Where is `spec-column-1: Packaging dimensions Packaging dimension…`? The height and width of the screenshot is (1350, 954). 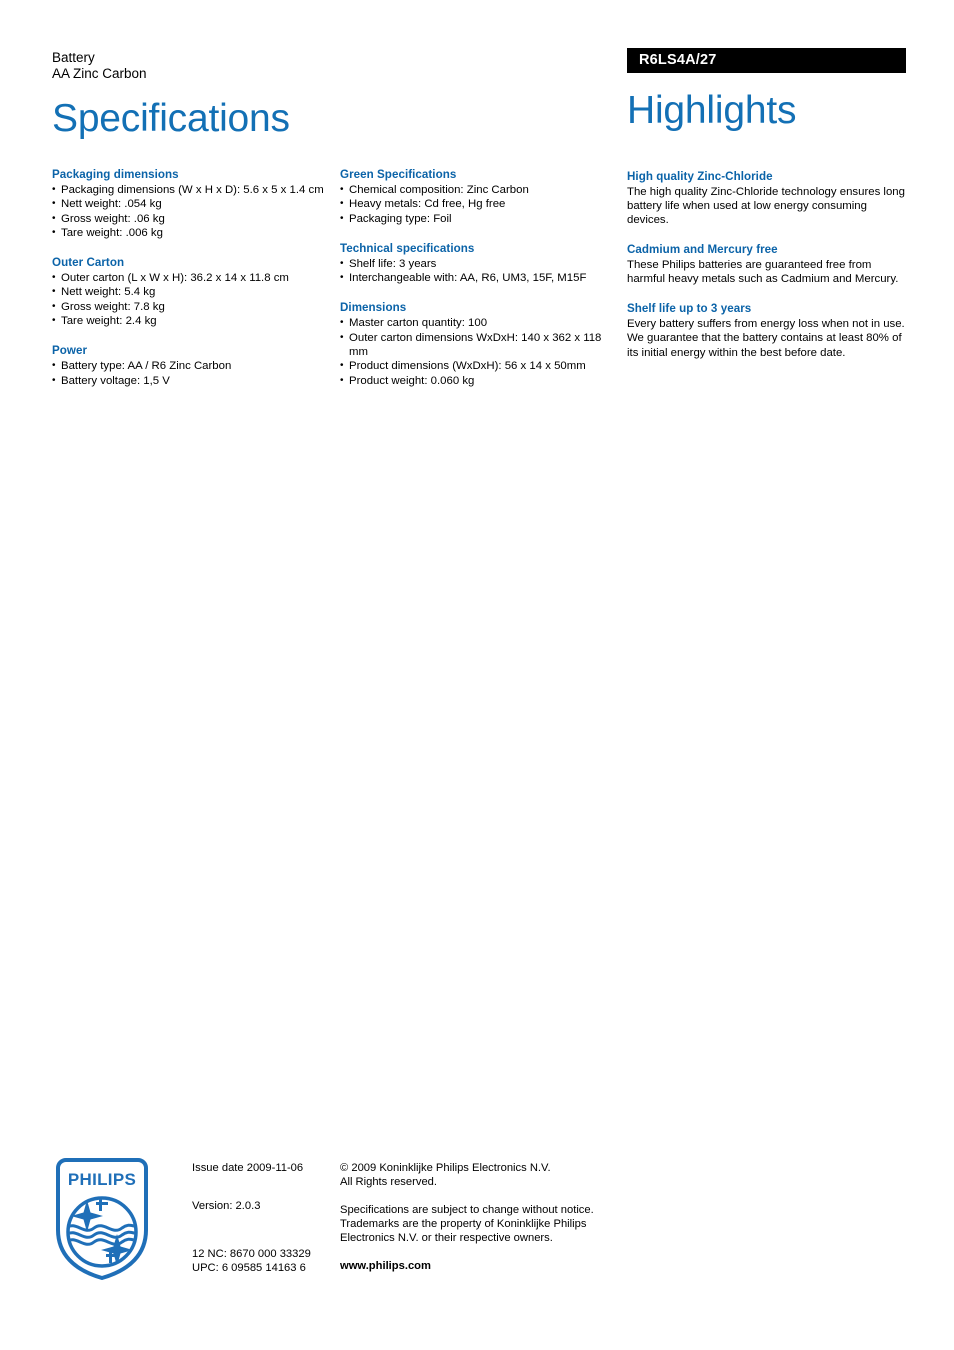
spec-column-1: Packaging dimensions Packaging dimension… is located at coordinates (189, 278).